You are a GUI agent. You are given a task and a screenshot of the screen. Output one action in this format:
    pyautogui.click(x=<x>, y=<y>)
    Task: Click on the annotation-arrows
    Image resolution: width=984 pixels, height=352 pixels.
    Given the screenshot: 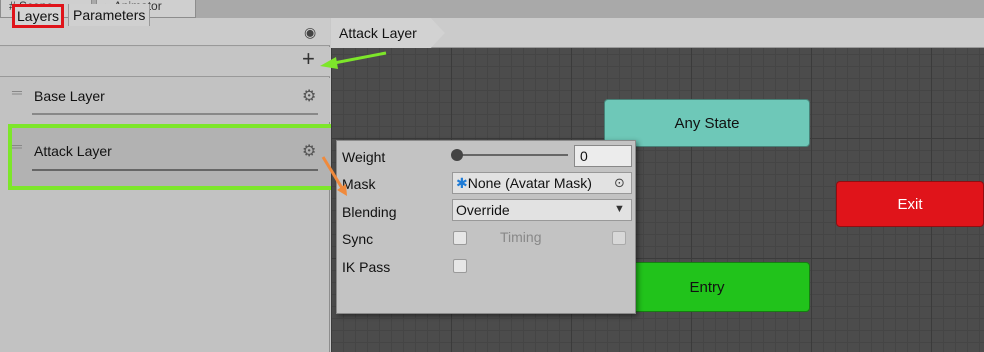 What is the action you would take?
    pyautogui.click(x=353, y=123)
    